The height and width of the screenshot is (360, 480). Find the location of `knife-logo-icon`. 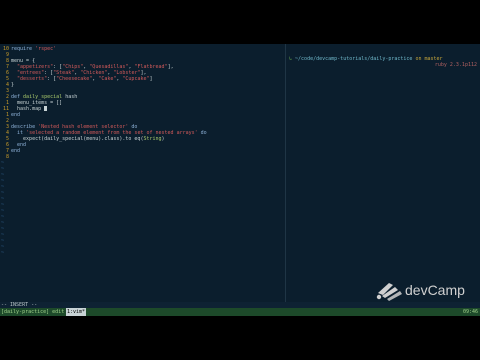

knife-logo-icon is located at coordinates (389, 292).